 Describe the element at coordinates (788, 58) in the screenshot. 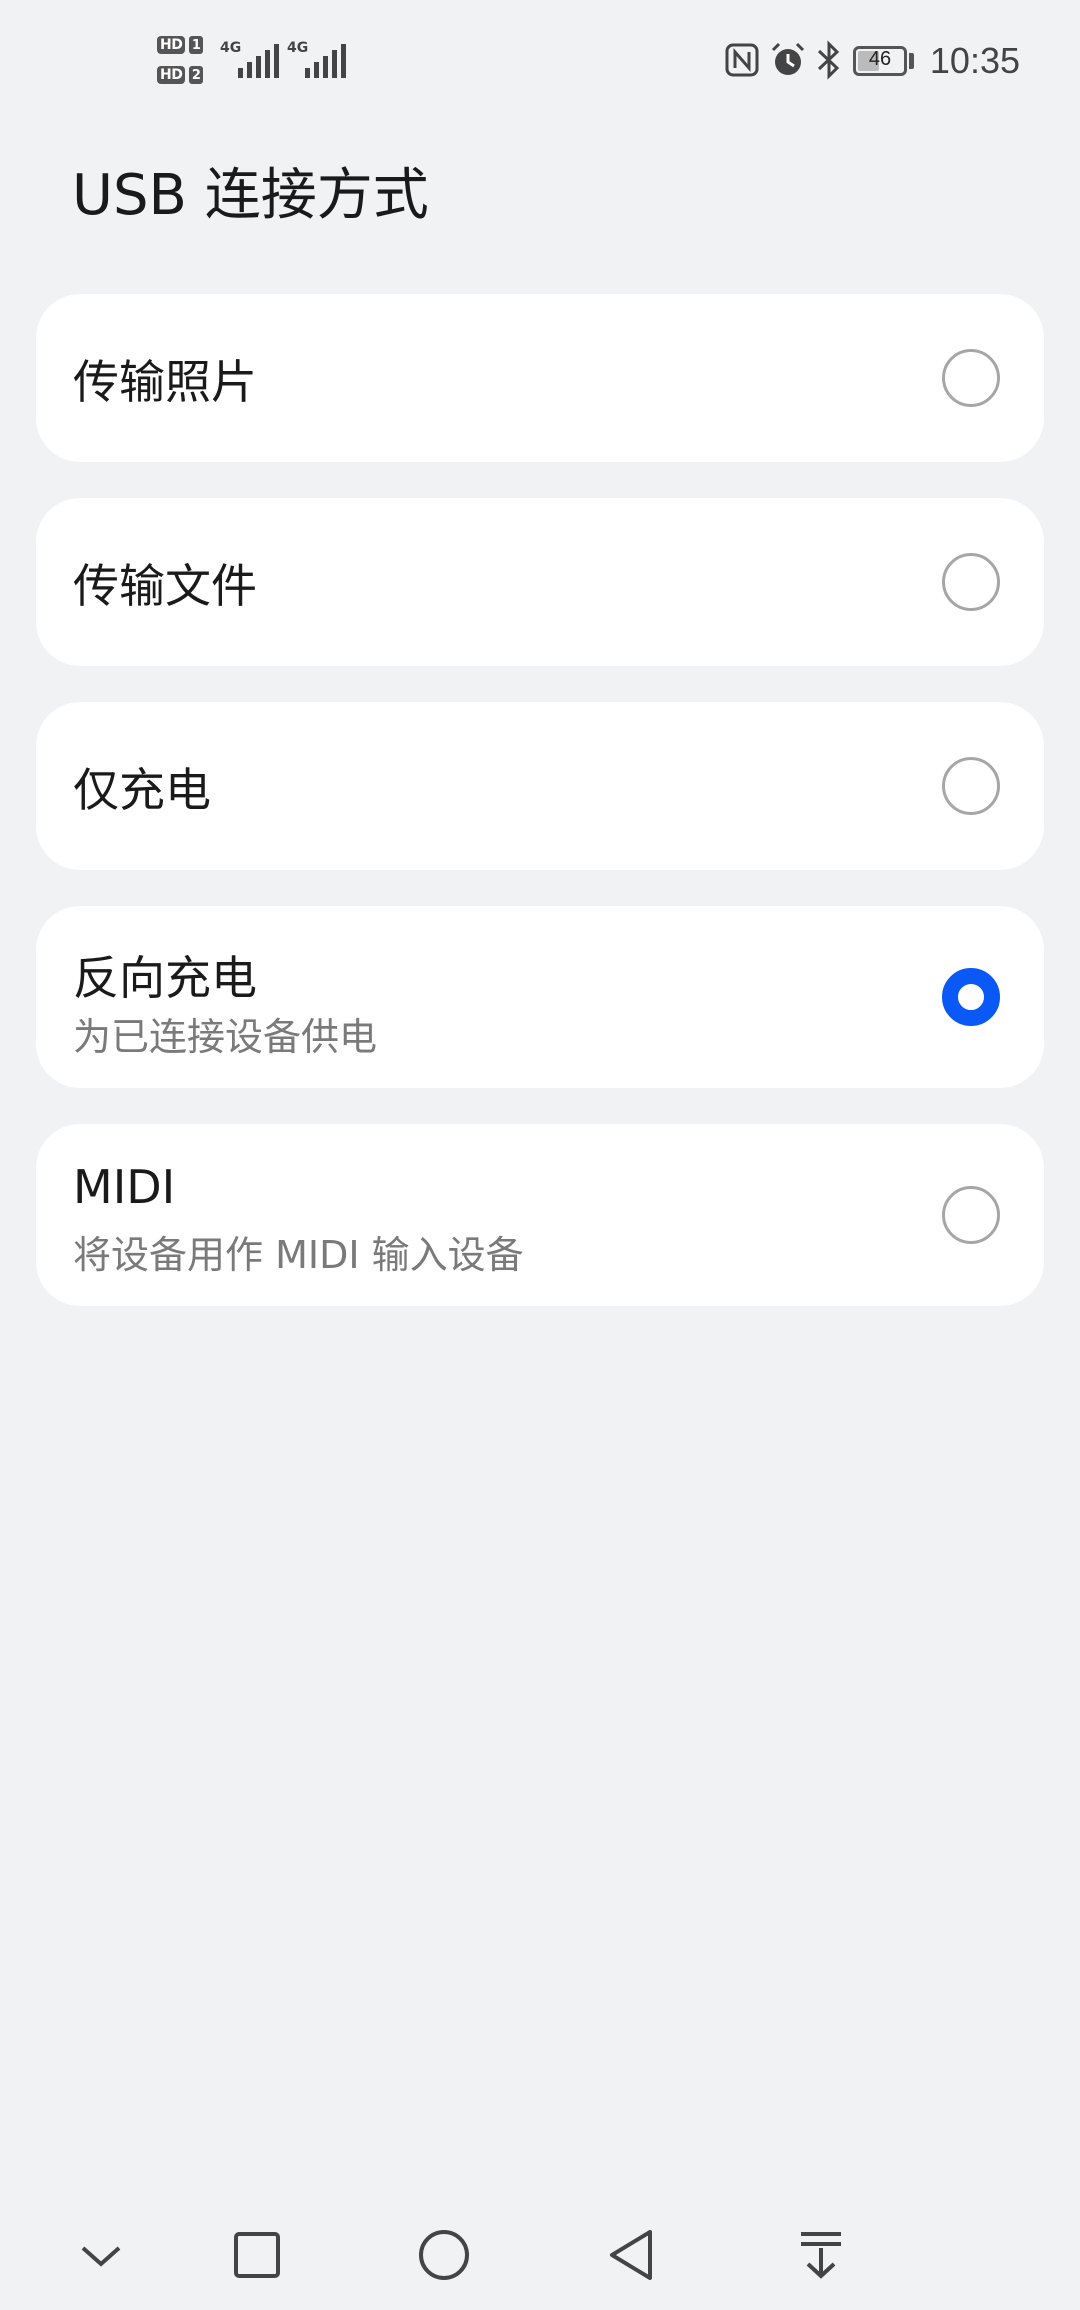

I see `alarm-icon` at that location.